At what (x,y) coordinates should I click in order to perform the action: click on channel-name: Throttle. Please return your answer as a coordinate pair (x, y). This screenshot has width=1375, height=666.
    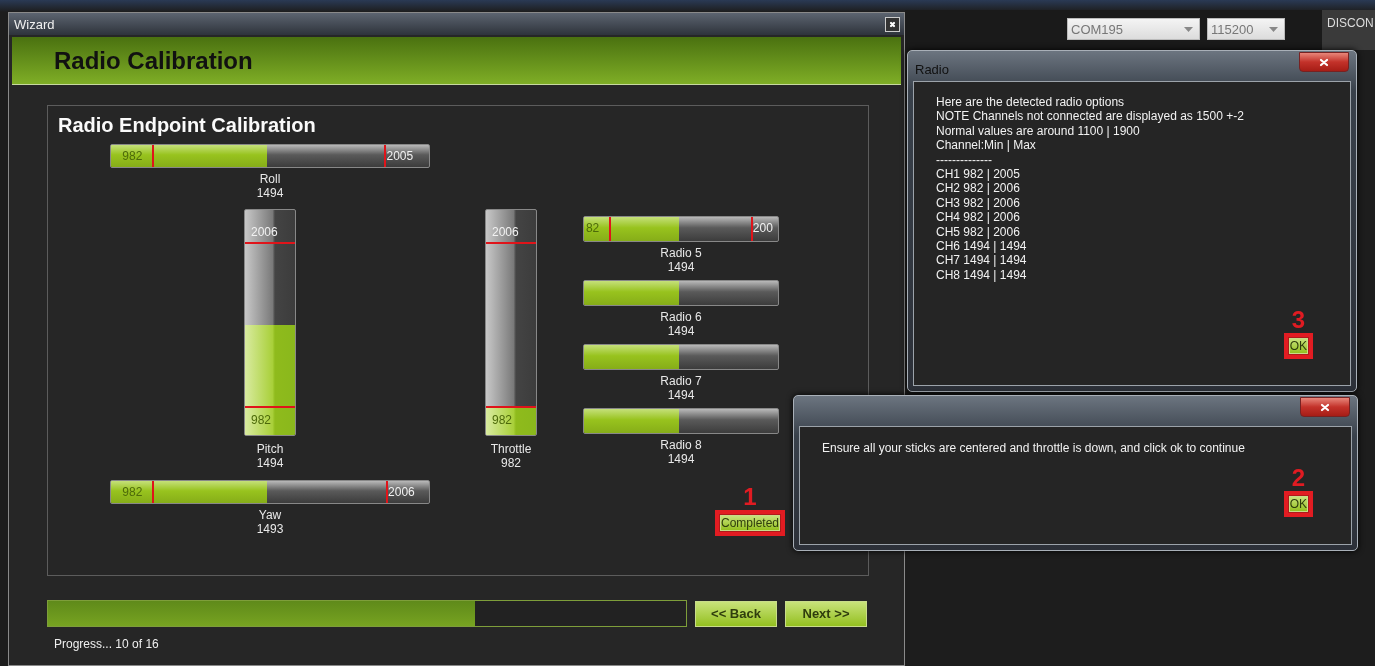
    Looking at the image, I should click on (511, 449).